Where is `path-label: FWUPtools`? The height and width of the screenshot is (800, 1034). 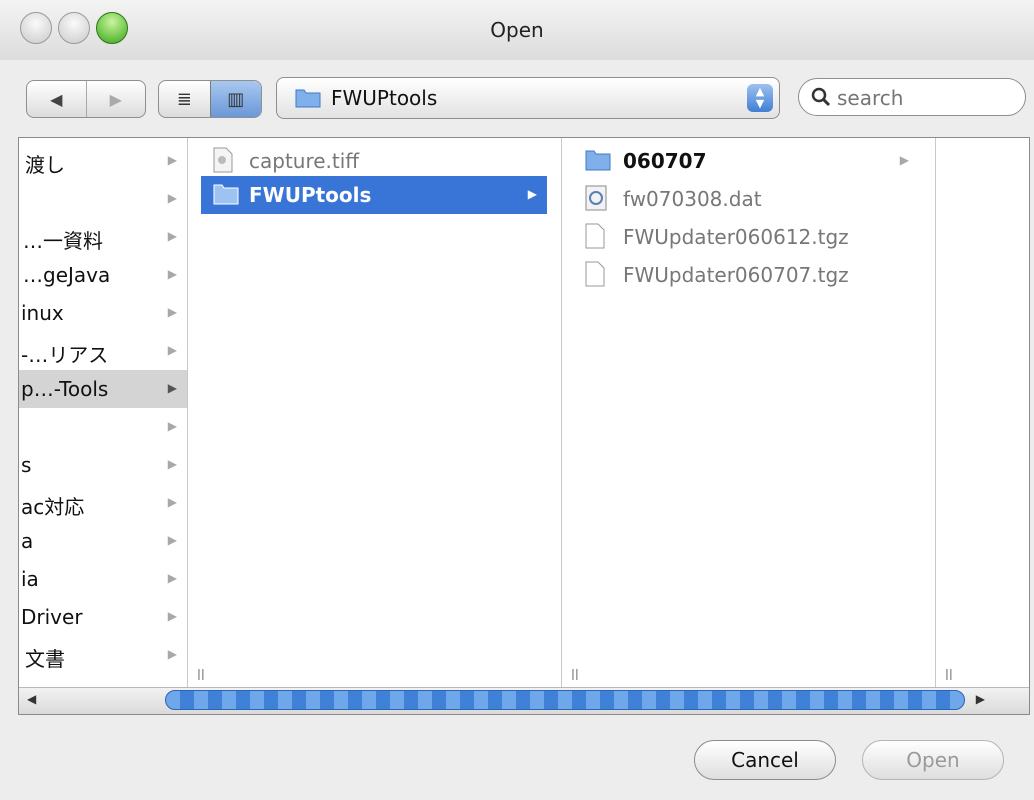 path-label: FWUPtools is located at coordinates (384, 98).